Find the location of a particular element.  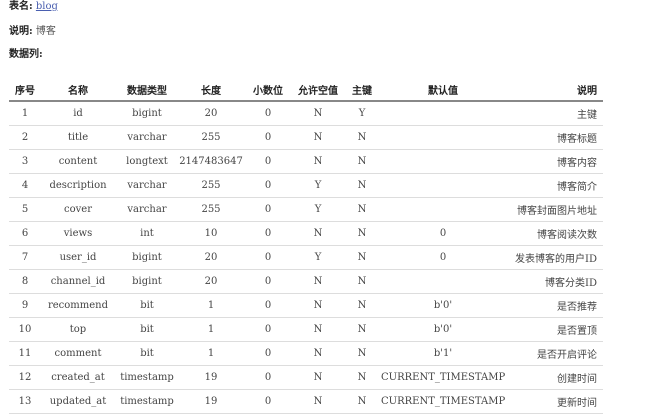

table-row: 1 id bigint 20 0 N Y 主键 is located at coordinates (306, 113).